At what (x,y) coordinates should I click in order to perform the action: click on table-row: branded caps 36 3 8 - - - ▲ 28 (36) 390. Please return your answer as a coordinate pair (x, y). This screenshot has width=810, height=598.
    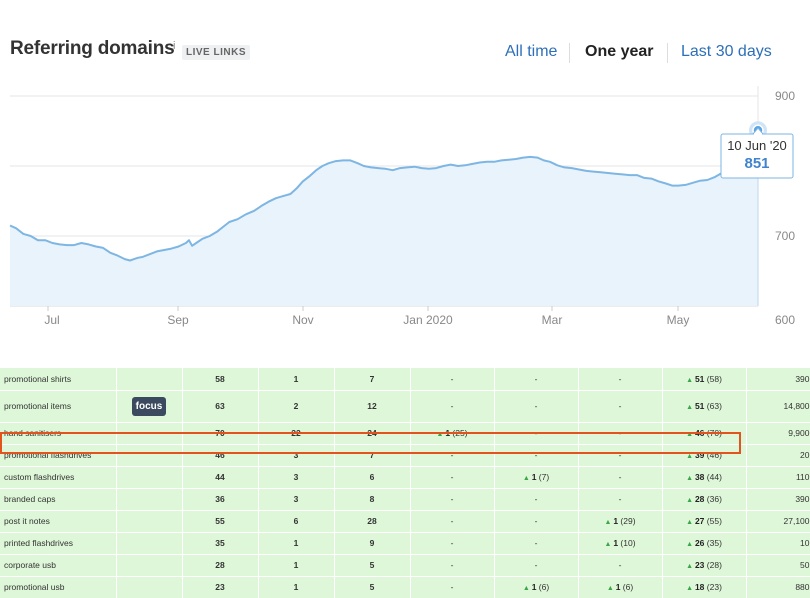
    Looking at the image, I should click on (405, 499).